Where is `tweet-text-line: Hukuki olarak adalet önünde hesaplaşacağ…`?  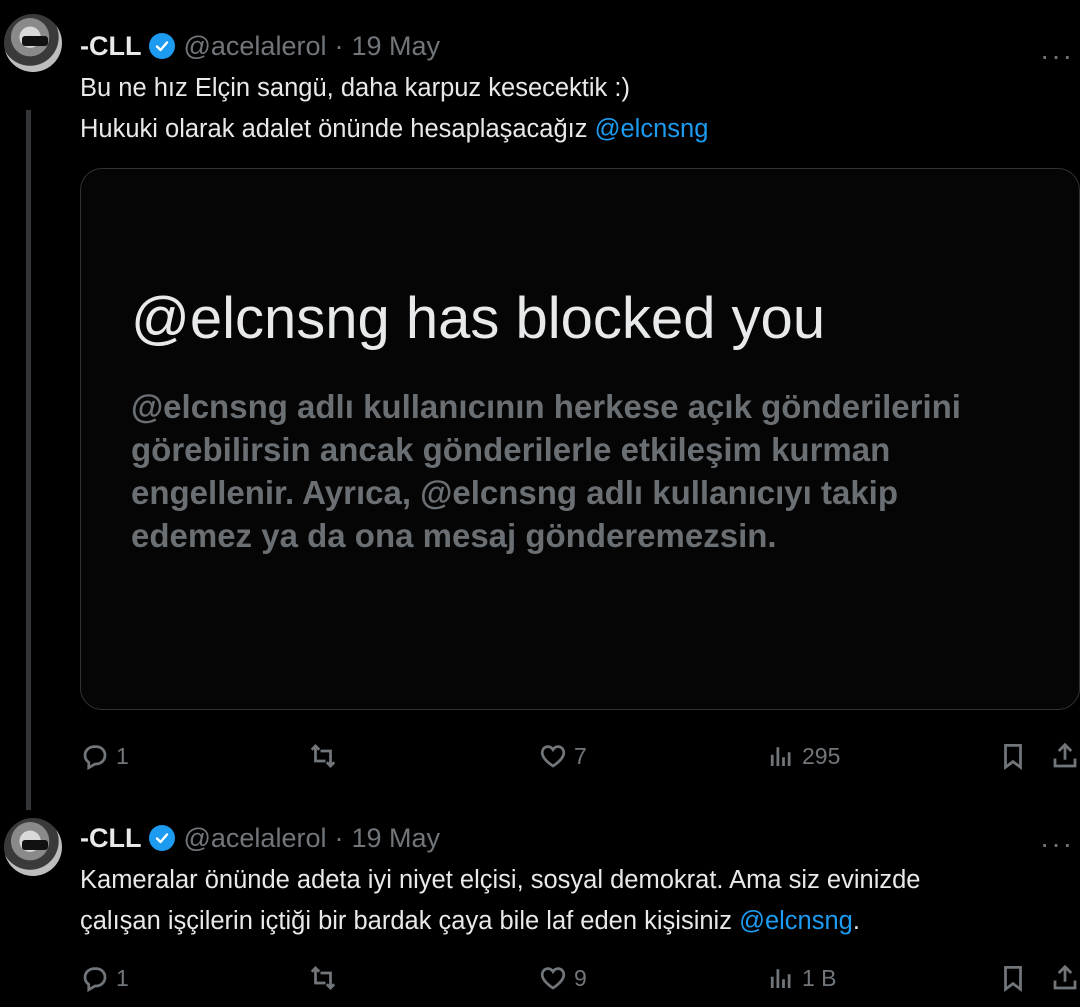
tweet-text-line: Hukuki olarak adalet önünde hesaplaşacağ… is located at coordinates (575, 129).